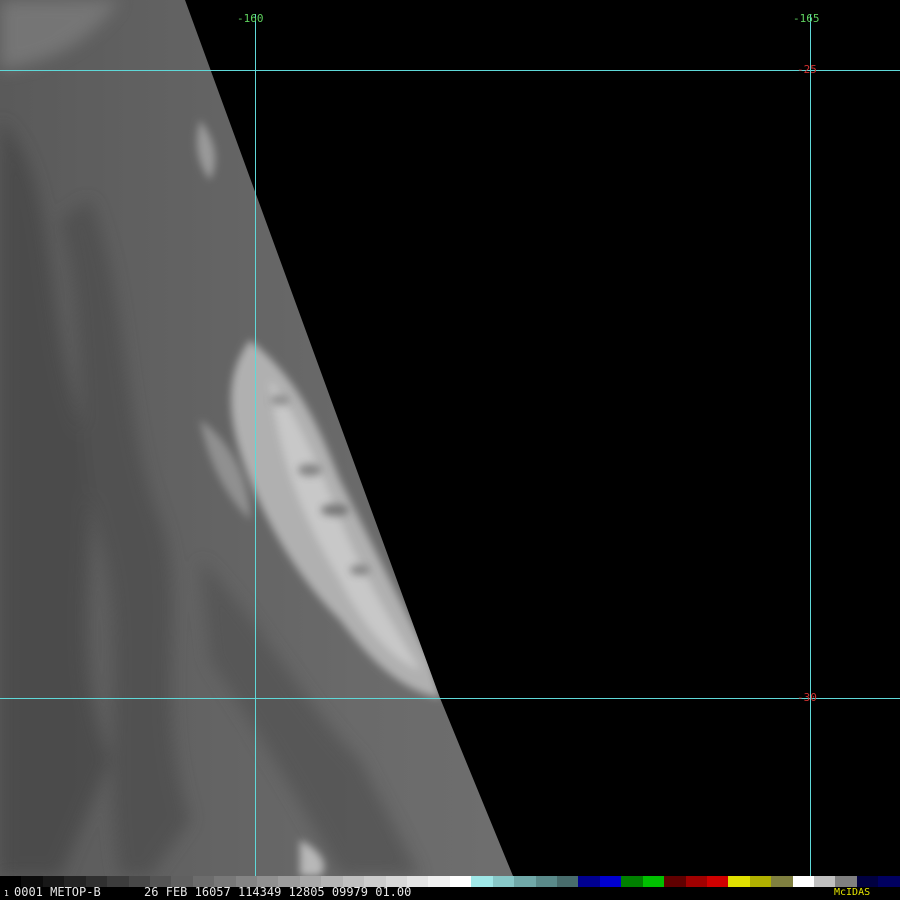  I want to click on longitude-label: -165, so click(806, 18).